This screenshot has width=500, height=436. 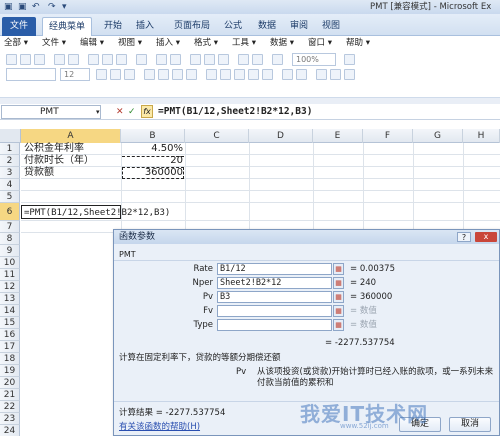 What do you see at coordinates (98, 112) in the screenshot?
I see `name-box-dropdown-icon: ▾` at bounding box center [98, 112].